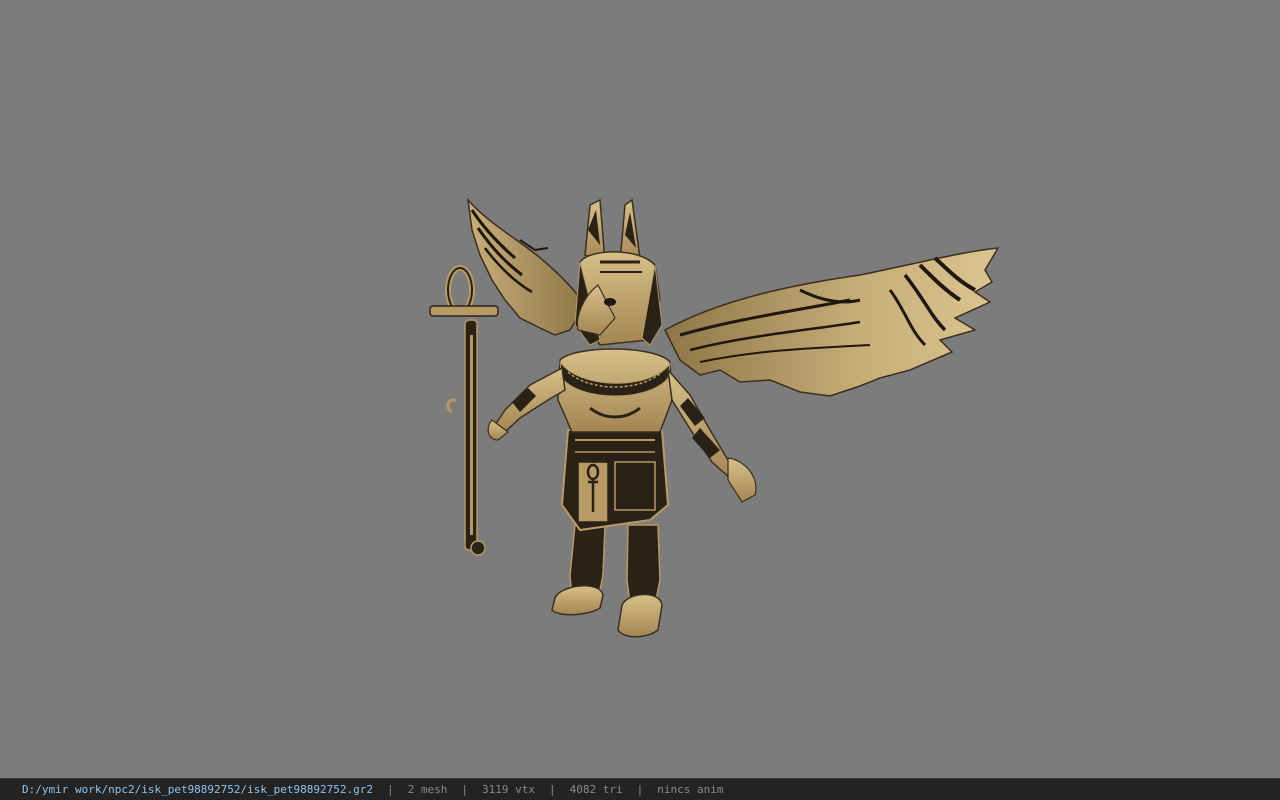 Image resolution: width=1280 pixels, height=800 pixels. What do you see at coordinates (607, 581) in the screenshot?
I see `legs` at bounding box center [607, 581].